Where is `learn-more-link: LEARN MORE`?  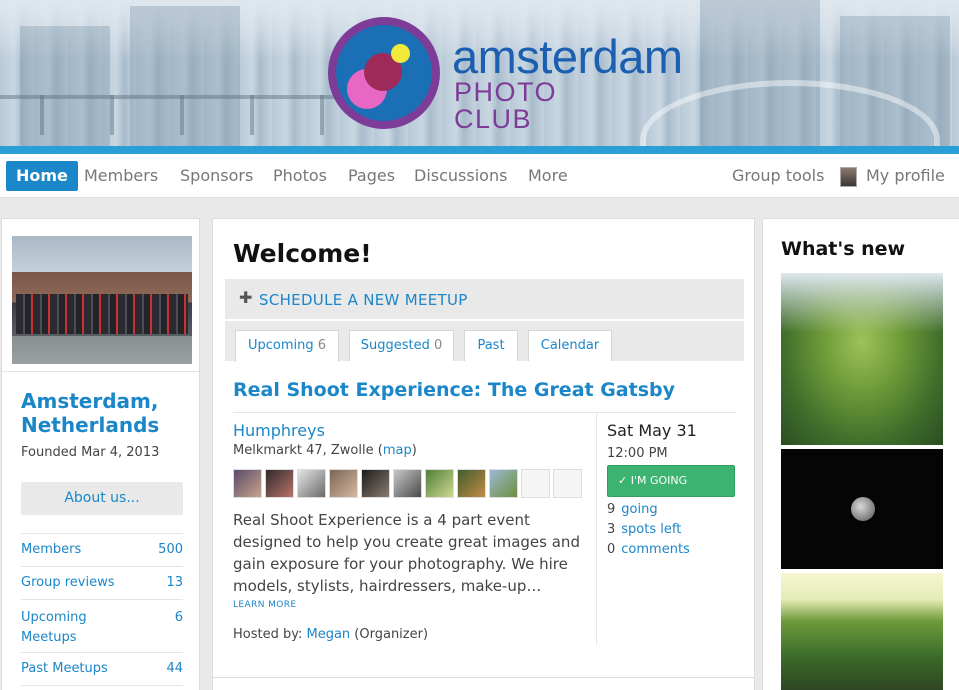 learn-more-link: LEARN MORE is located at coordinates (265, 605).